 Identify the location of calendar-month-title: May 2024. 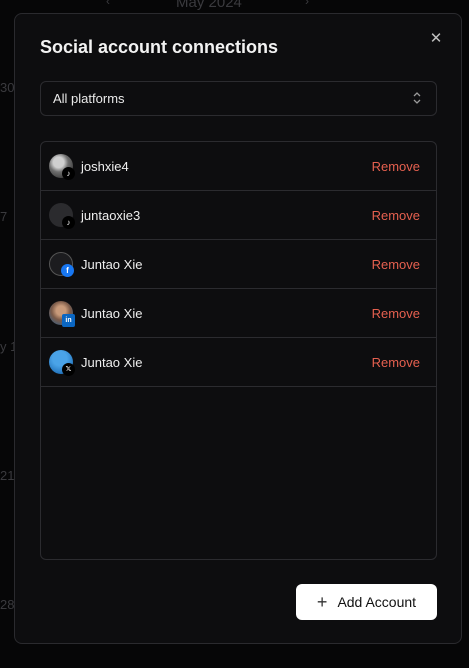
(209, 5).